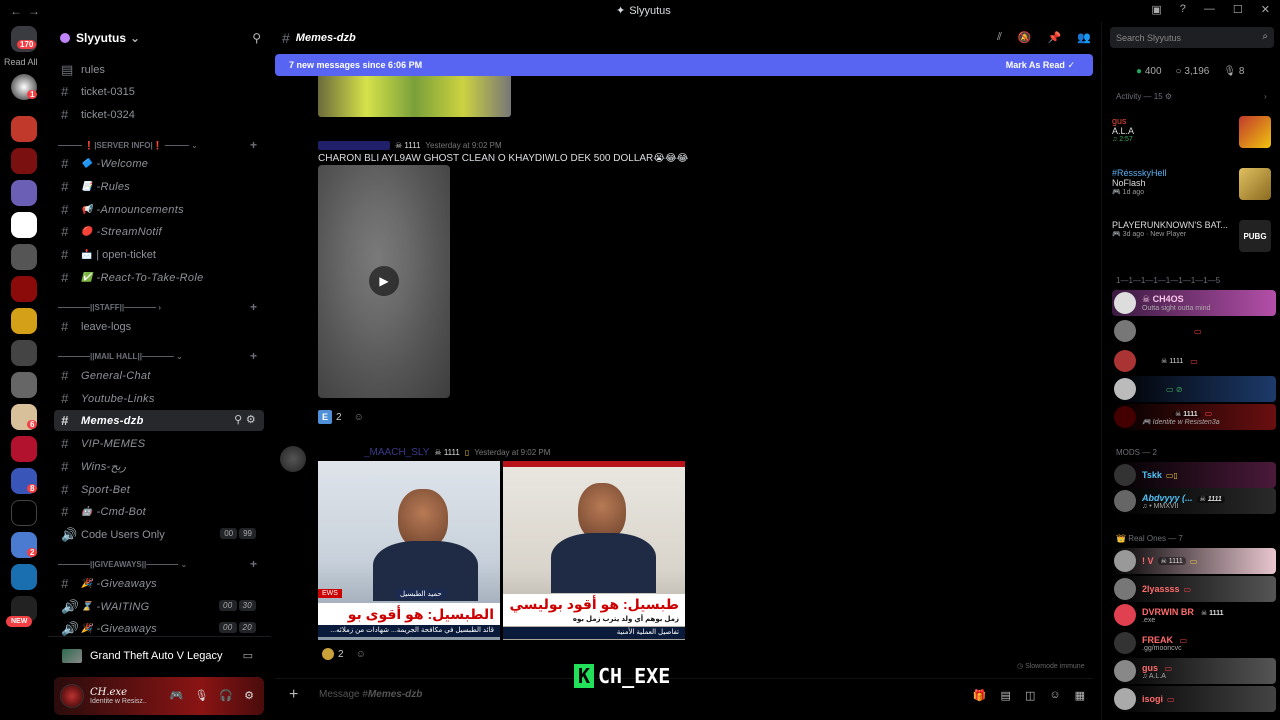 The height and width of the screenshot is (720, 1280). What do you see at coordinates (1194, 501) in the screenshot?
I see `member-item: Abdvyyy (... ☠ 1111 ♫ • MMXVII` at bounding box center [1194, 501].